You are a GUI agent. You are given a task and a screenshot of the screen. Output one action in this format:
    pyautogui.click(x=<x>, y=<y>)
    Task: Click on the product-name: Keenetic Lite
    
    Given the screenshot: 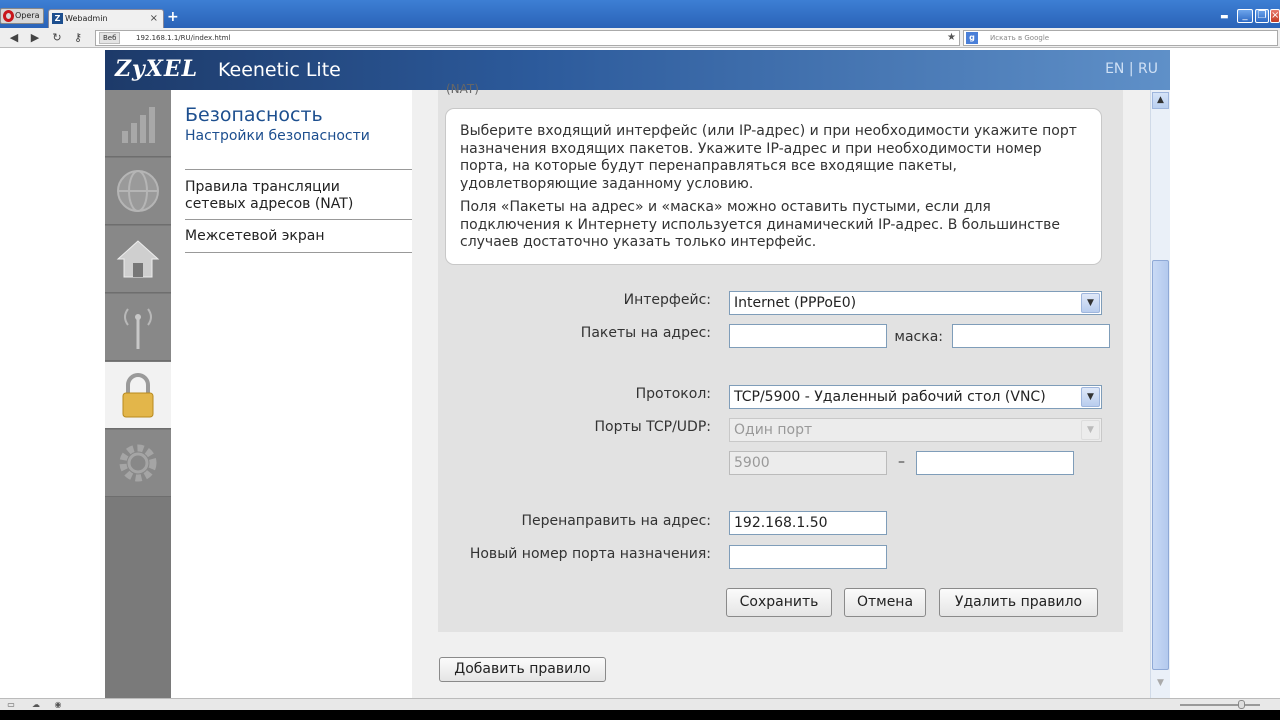 What is the action you would take?
    pyautogui.click(x=279, y=70)
    